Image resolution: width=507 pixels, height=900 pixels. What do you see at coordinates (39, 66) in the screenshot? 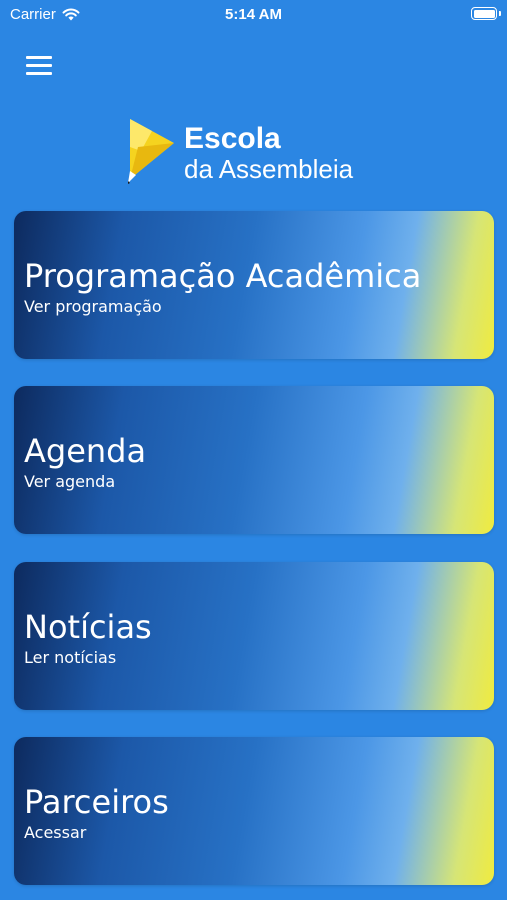
I see `hamburger-menu-icon` at bounding box center [39, 66].